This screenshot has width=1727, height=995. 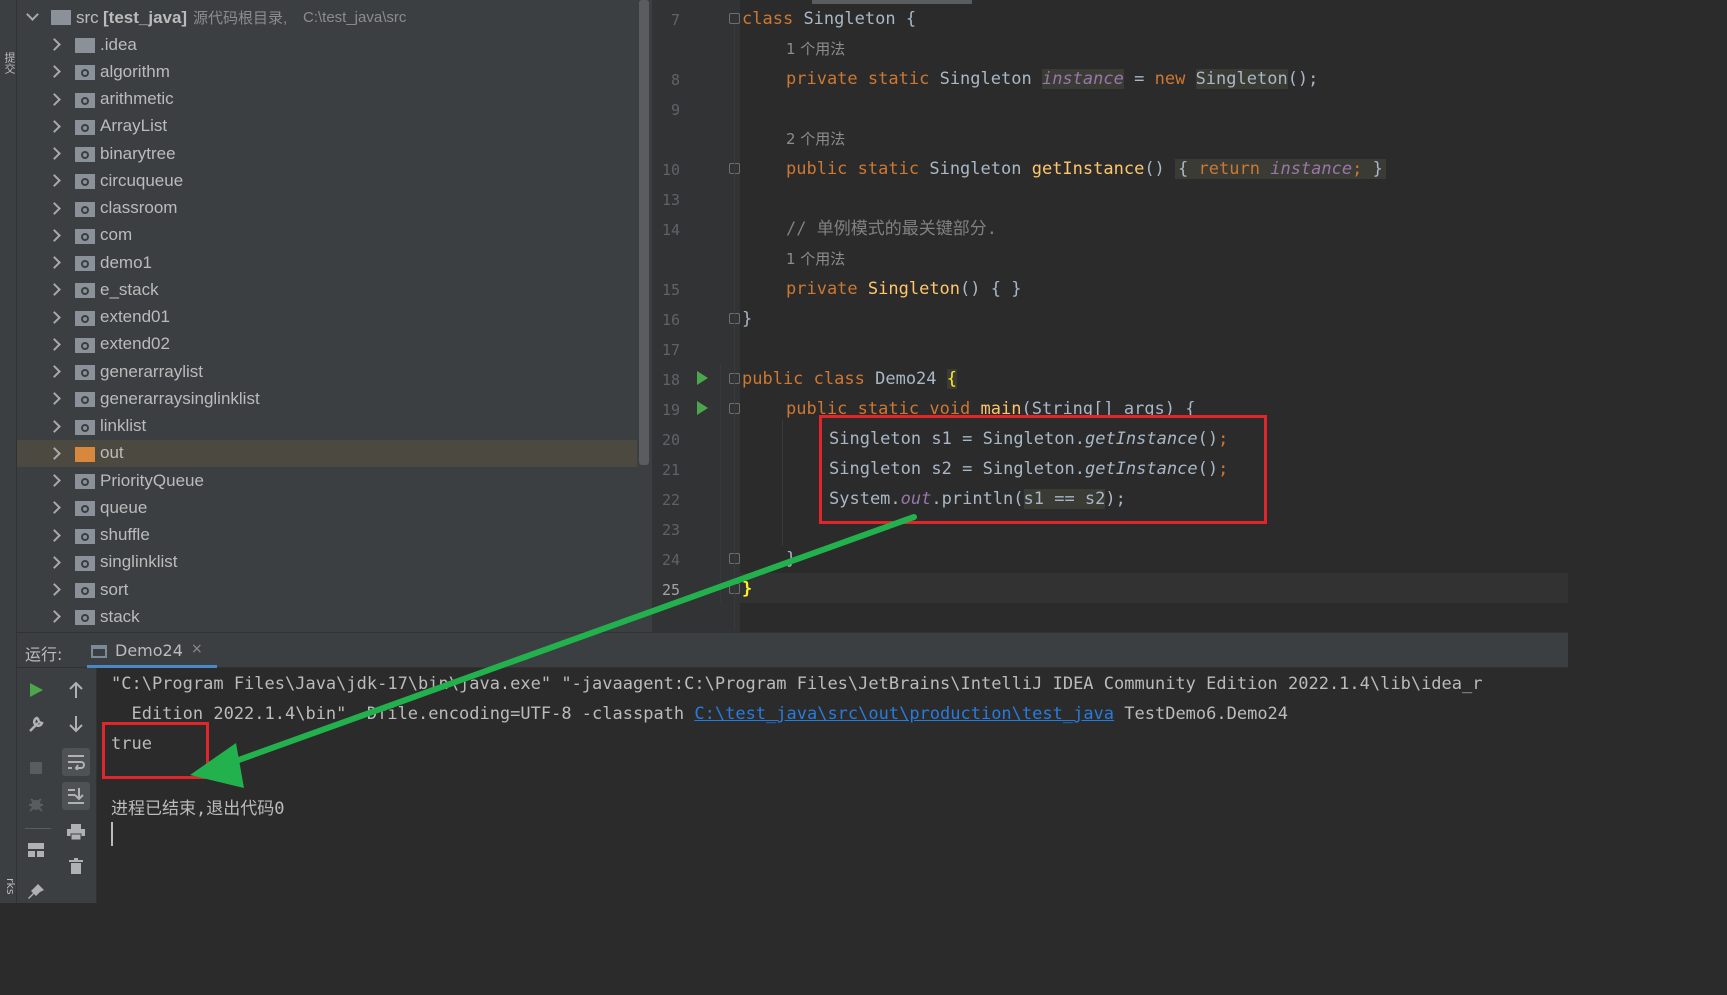 I want to click on tree-item: linklist, so click(x=327, y=426).